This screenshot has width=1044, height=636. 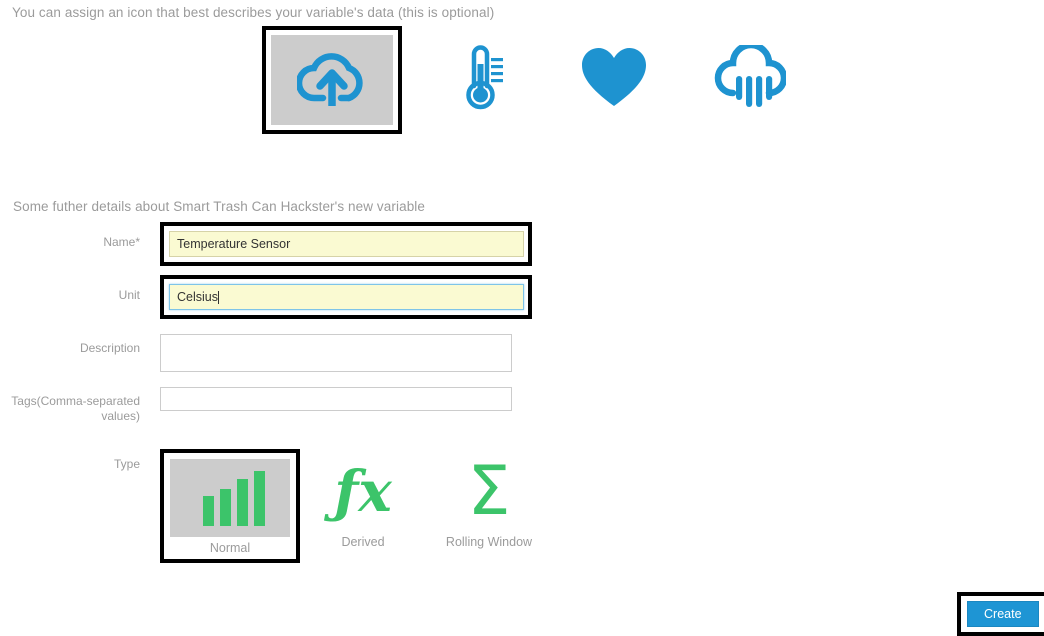 I want to click on type-option-normal: Normal, so click(x=230, y=506).